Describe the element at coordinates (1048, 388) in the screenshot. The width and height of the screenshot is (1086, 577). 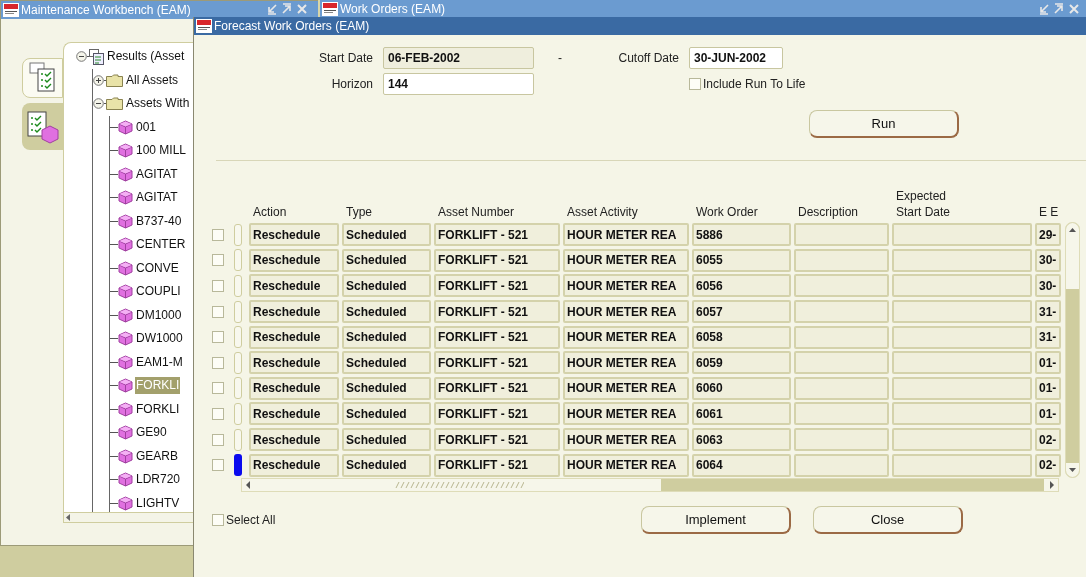
I see `table-cell: 01-` at that location.